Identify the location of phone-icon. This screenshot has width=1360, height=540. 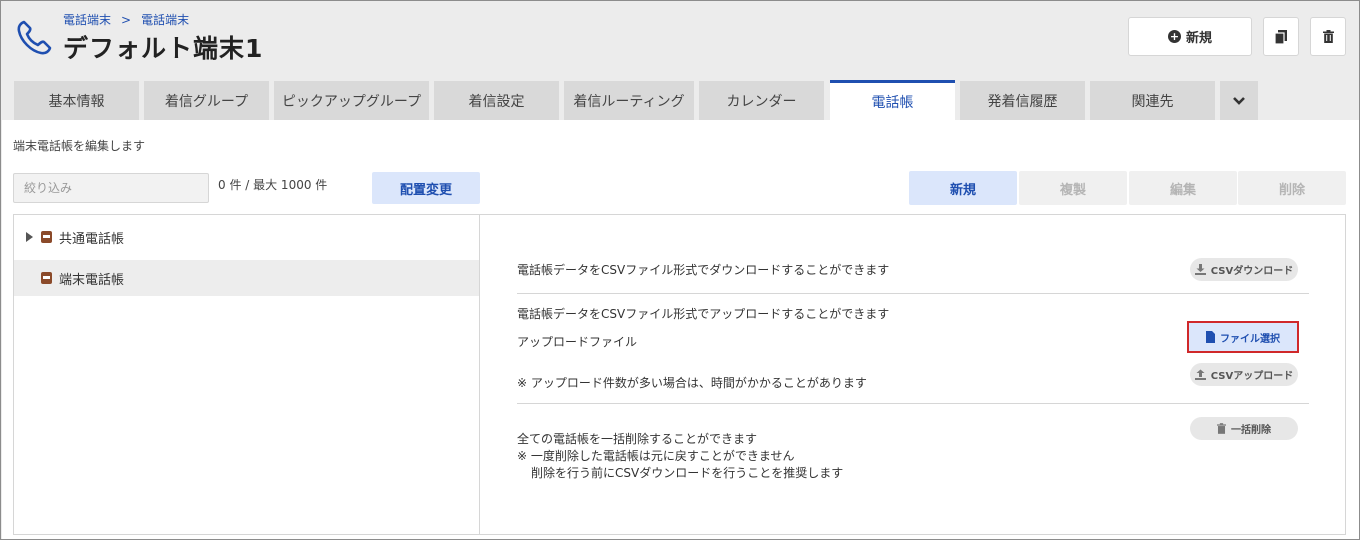
(34, 37).